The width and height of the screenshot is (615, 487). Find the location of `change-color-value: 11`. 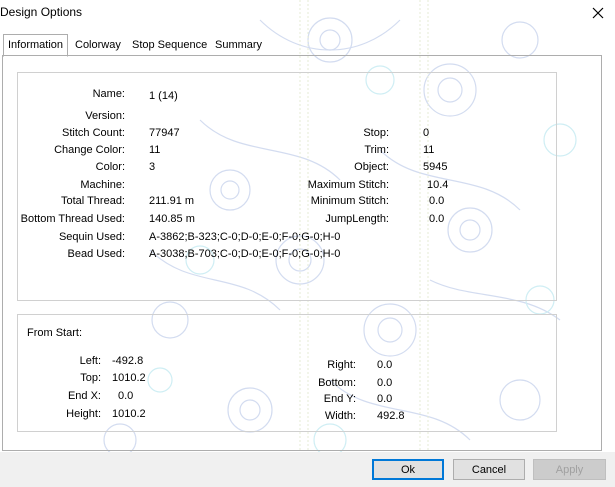

change-color-value: 11 is located at coordinates (155, 150).